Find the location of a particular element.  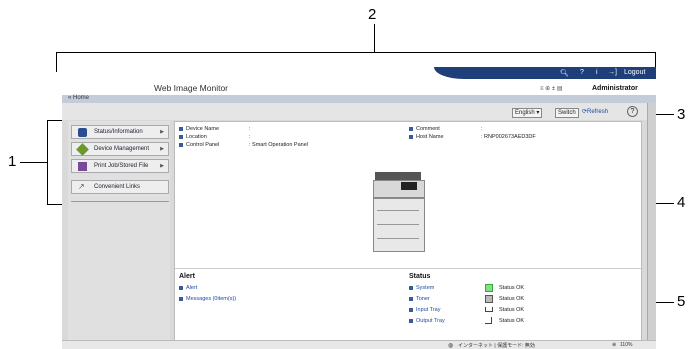

system-status-icon is located at coordinates (489, 288).